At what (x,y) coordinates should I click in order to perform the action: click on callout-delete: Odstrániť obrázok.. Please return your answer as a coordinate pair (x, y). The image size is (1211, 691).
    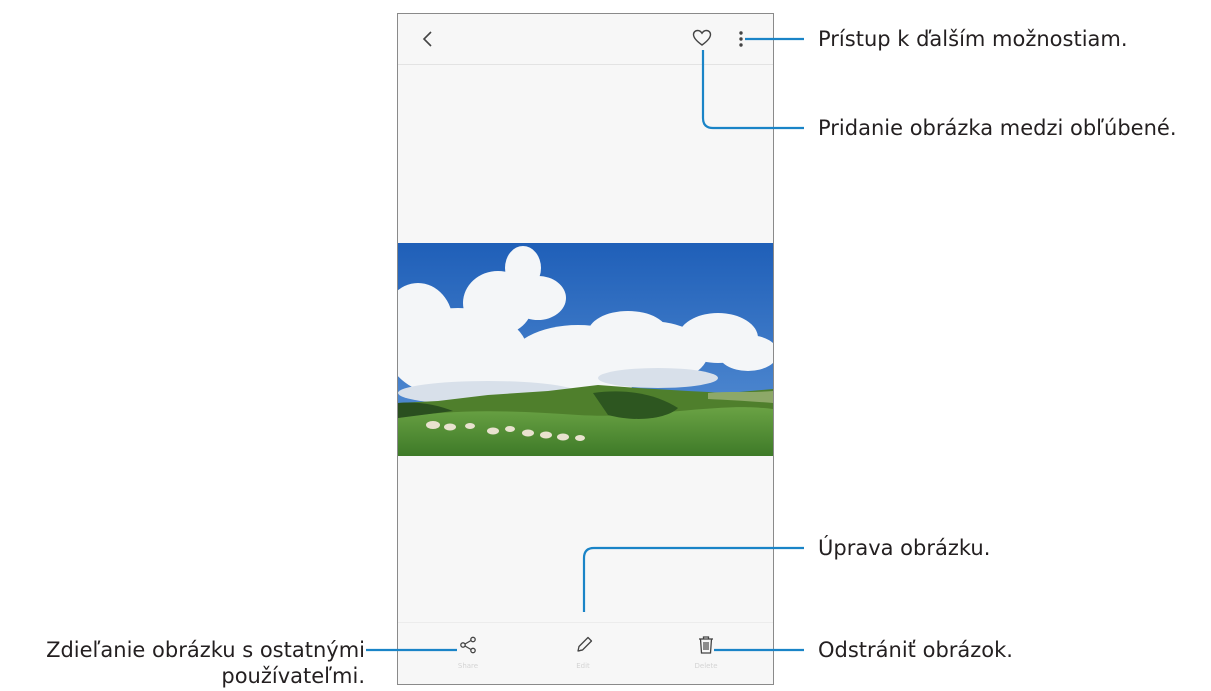
    Looking at the image, I should click on (915, 650).